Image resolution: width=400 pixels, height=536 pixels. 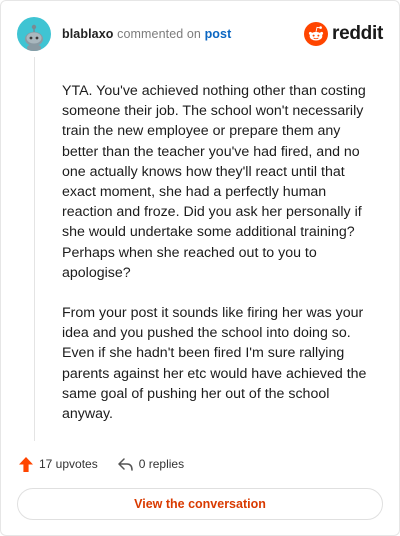 I want to click on upvotes-stat: 17 upvotes, so click(x=58, y=464).